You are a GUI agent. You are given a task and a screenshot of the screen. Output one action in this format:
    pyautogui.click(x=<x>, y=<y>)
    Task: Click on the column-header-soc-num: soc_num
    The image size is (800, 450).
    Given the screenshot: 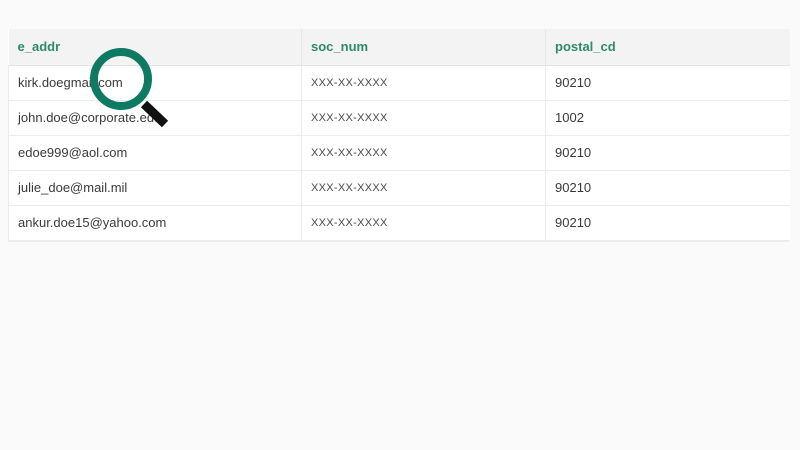 What is the action you would take?
    pyautogui.click(x=423, y=47)
    